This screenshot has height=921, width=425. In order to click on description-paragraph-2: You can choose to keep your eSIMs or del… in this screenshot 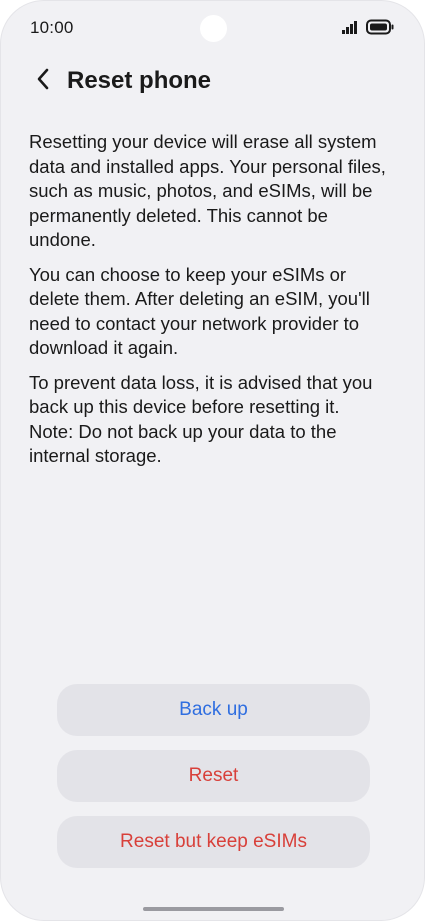, I will do `click(199, 311)`.